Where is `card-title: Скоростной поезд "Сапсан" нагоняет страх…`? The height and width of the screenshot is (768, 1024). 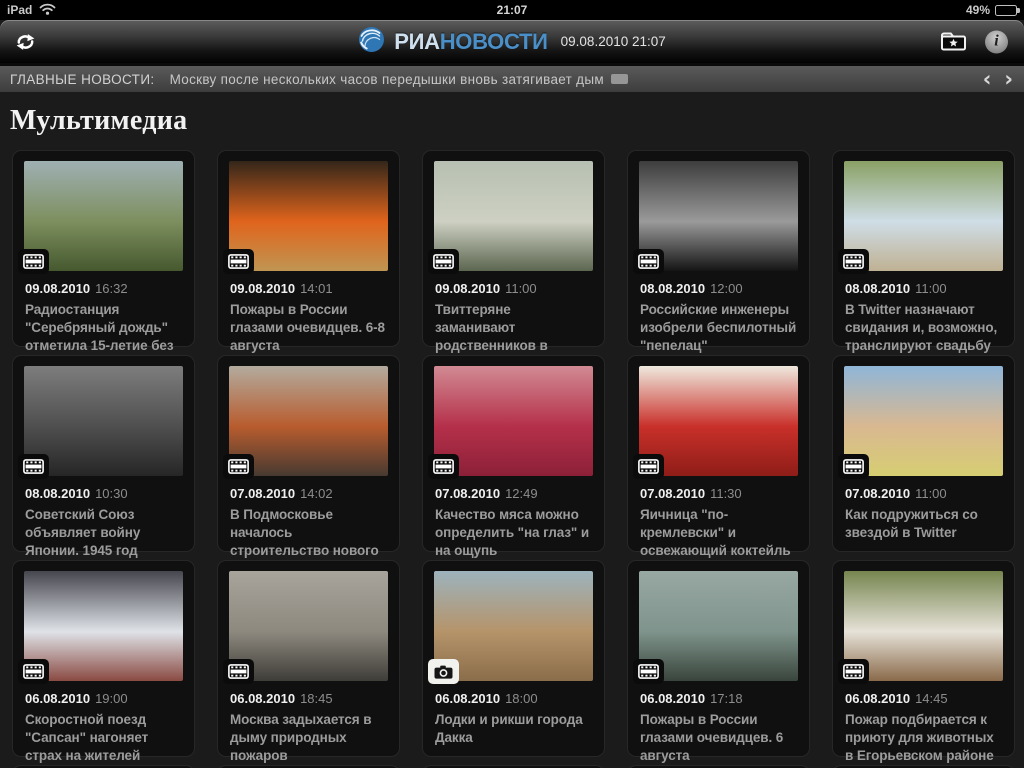
card-title: Скоростной поезд "Сапсан" нагоняет страх… is located at coordinates (87, 740).